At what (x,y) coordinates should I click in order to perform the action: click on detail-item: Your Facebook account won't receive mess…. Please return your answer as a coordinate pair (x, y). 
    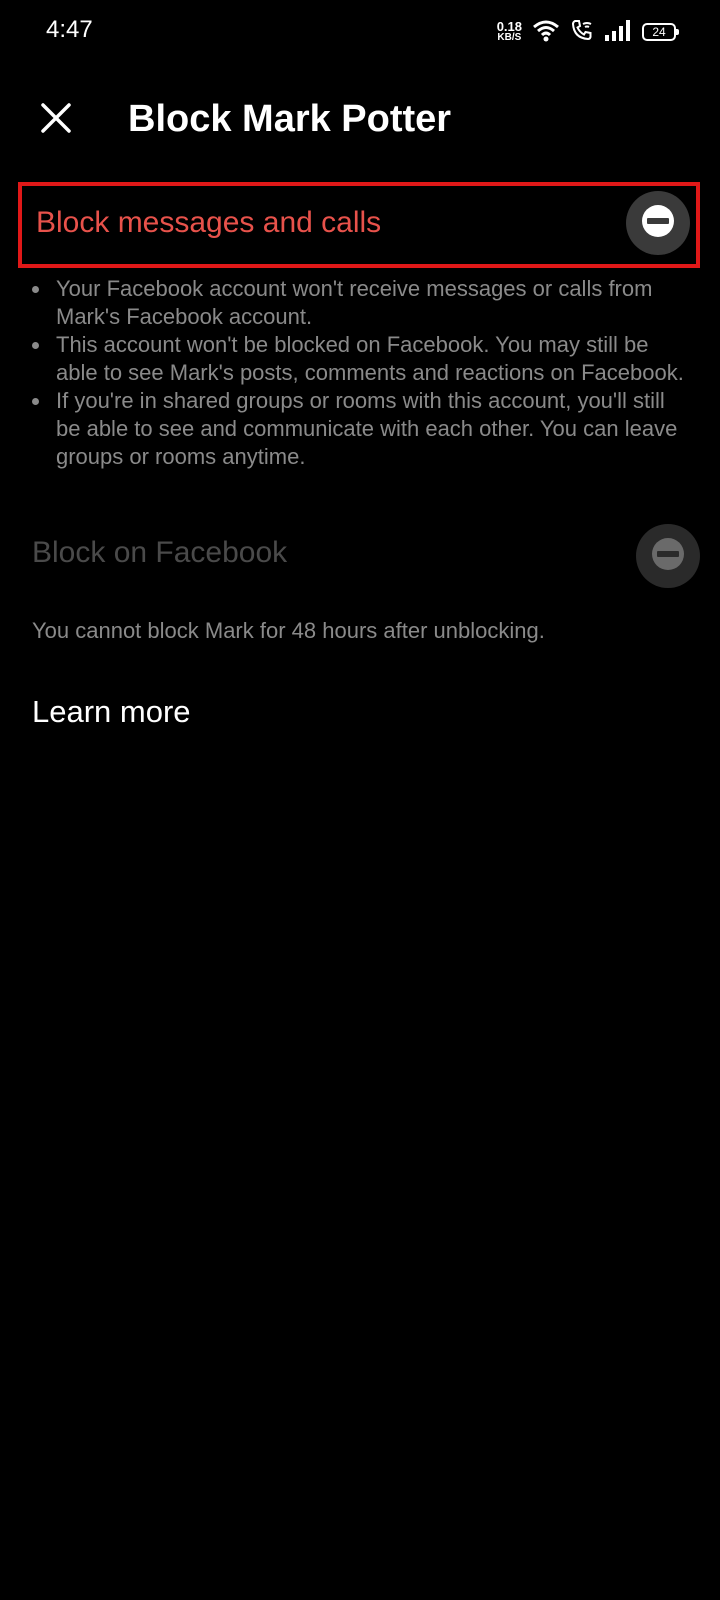
    Looking at the image, I should click on (362, 303).